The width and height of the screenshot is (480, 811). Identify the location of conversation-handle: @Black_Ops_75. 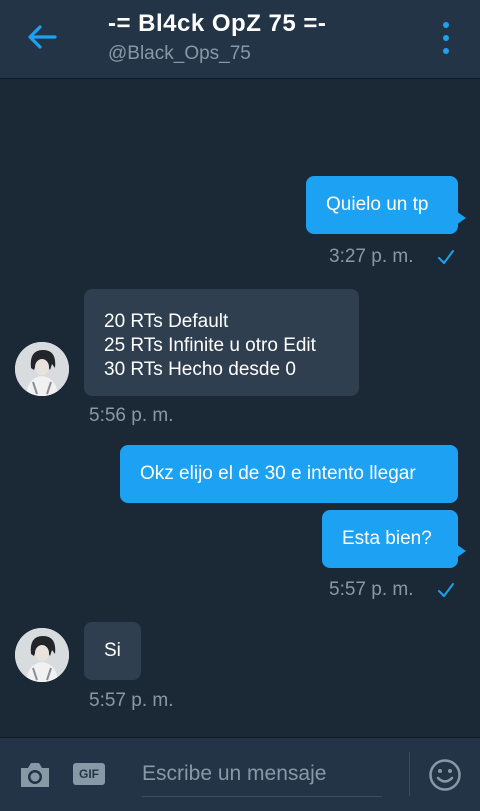
(179, 53).